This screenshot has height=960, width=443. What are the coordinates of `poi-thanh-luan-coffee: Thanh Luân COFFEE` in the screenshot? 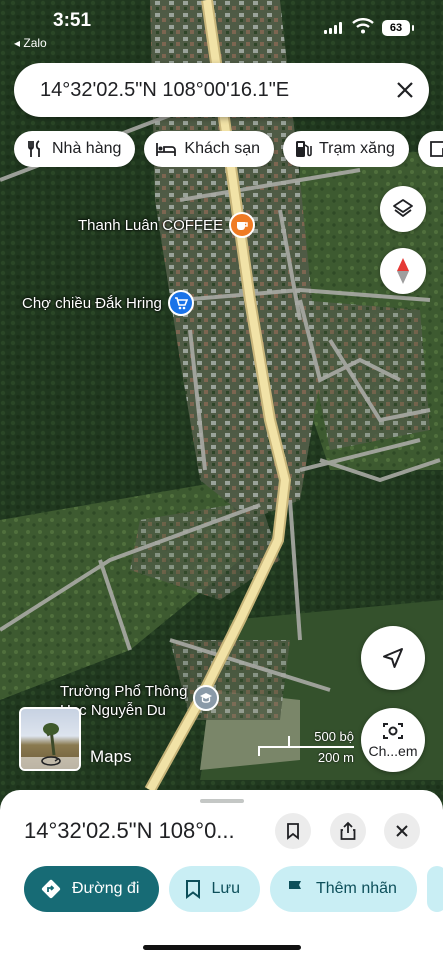 It's located at (167, 225).